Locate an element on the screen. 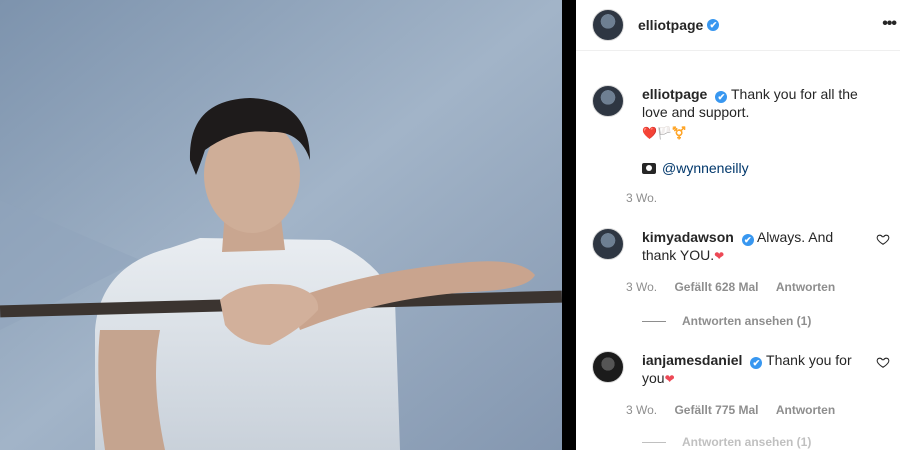 This screenshot has width=900, height=450. post-header: elliotpage ✔ ••• is located at coordinates (738, 25).